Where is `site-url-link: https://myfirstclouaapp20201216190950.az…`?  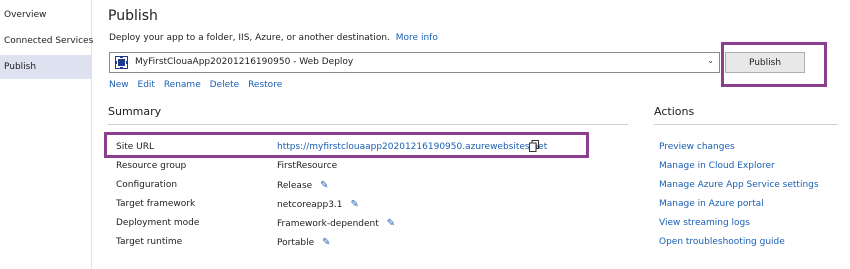 site-url-link: https://myfirstclouaapp20201216190950.az… is located at coordinates (412, 147).